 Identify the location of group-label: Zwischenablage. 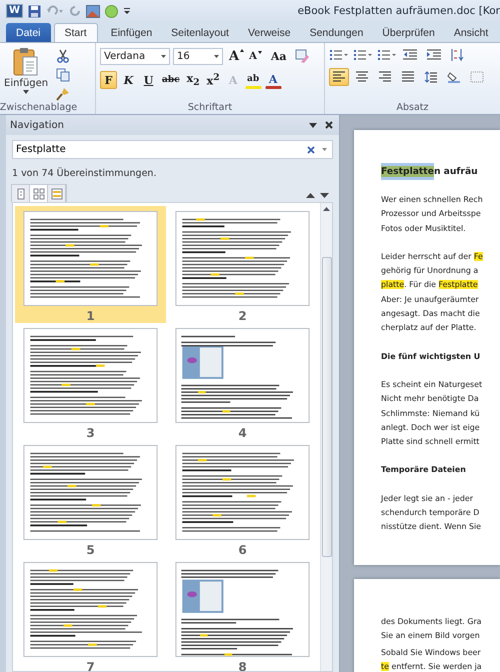
(39, 107).